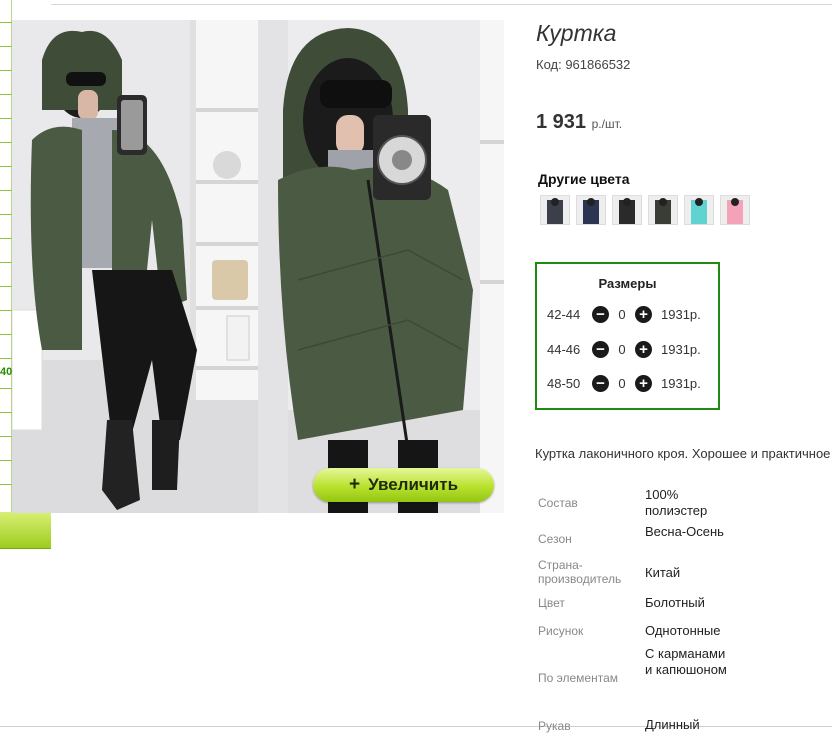 This screenshot has height=733, width=832. I want to click on property-value: Весна-Осень, so click(684, 531).